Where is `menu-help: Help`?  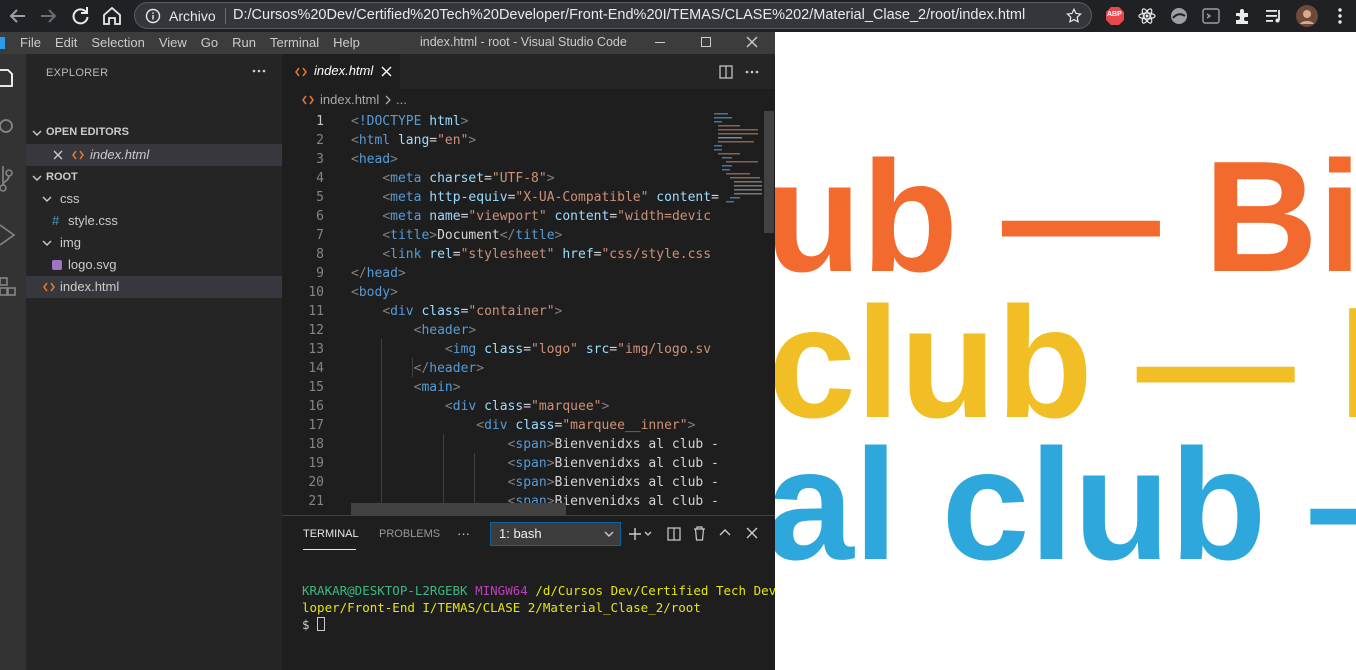 menu-help: Help is located at coordinates (346, 42).